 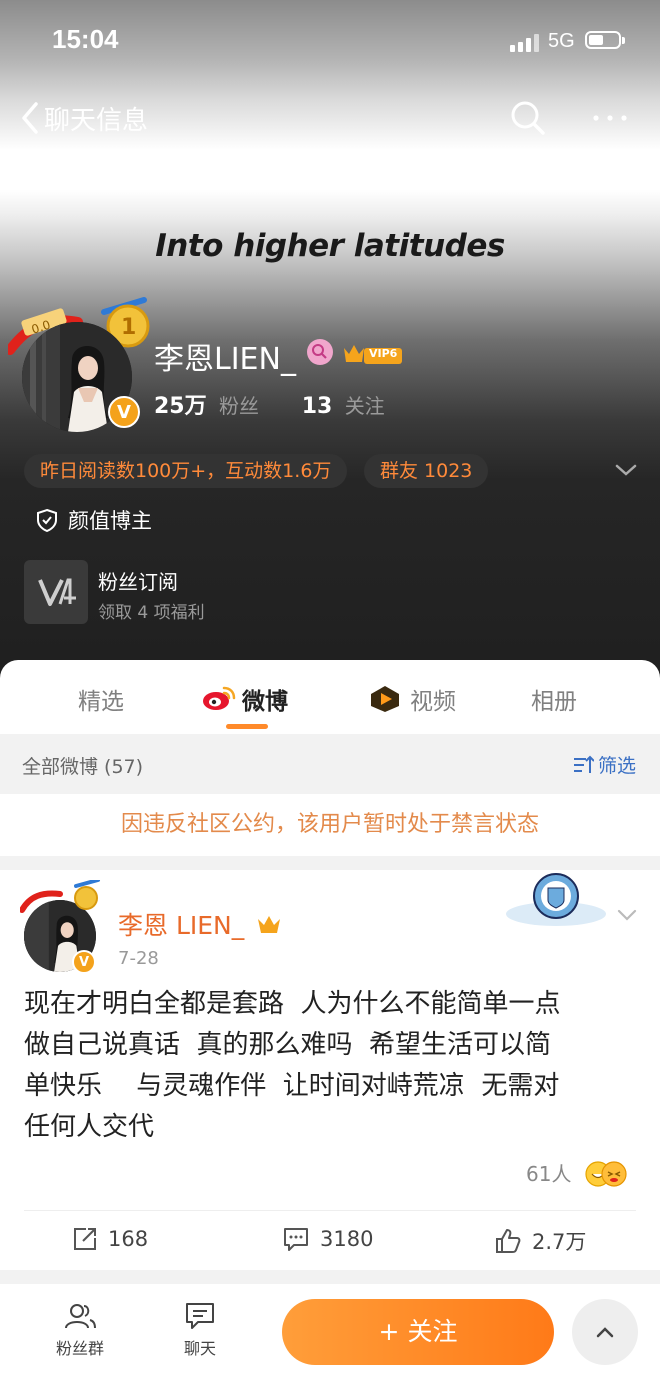 What do you see at coordinates (288, 1045) in the screenshot?
I see `post-text-line: 做自己说真话 真的那么难吗 希望生活可以简` at bounding box center [288, 1045].